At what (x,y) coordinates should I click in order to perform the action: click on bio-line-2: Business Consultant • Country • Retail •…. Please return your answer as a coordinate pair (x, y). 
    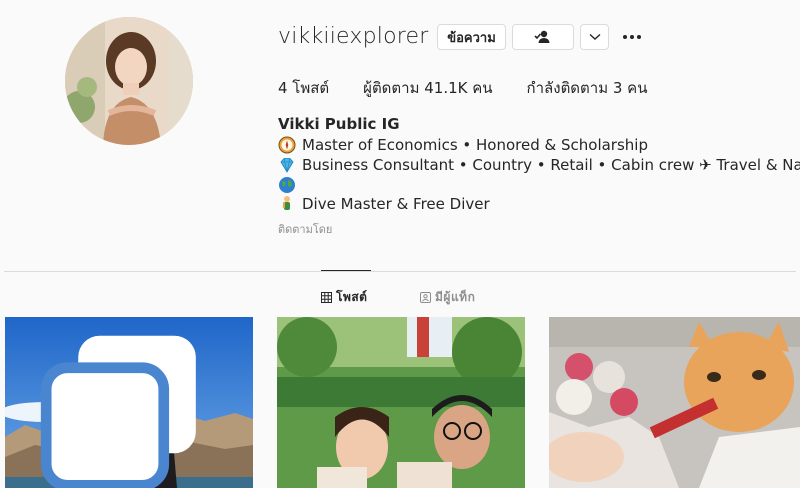
    Looking at the image, I should click on (551, 165).